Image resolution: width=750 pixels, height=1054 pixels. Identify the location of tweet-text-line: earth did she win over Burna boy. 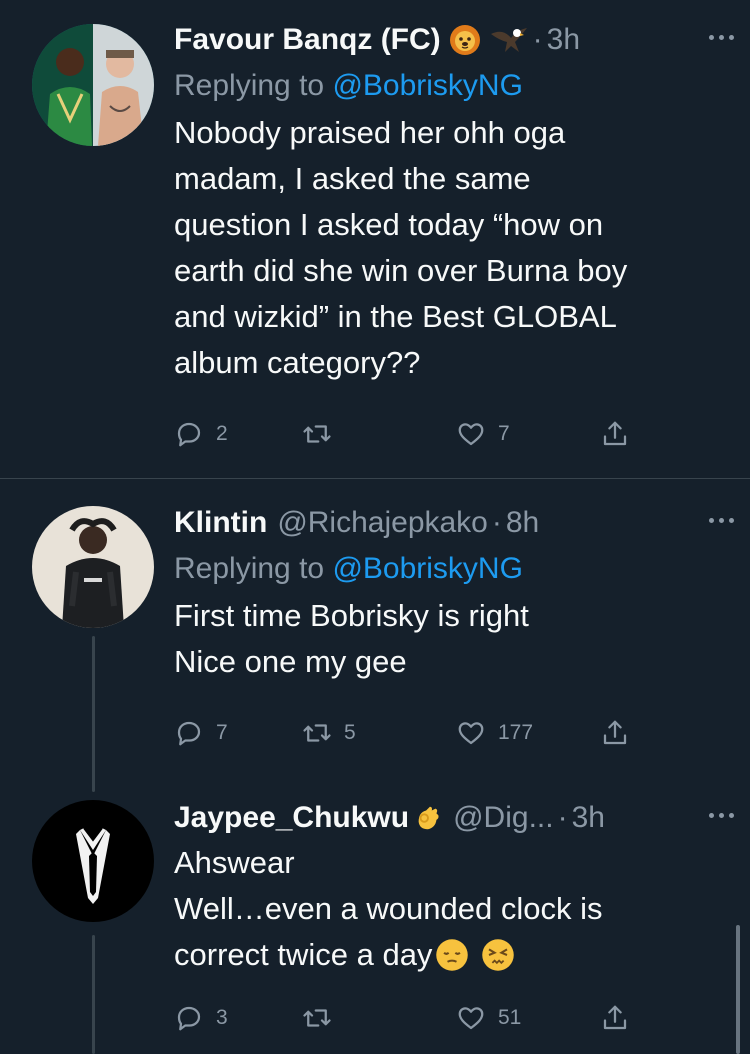
(401, 270).